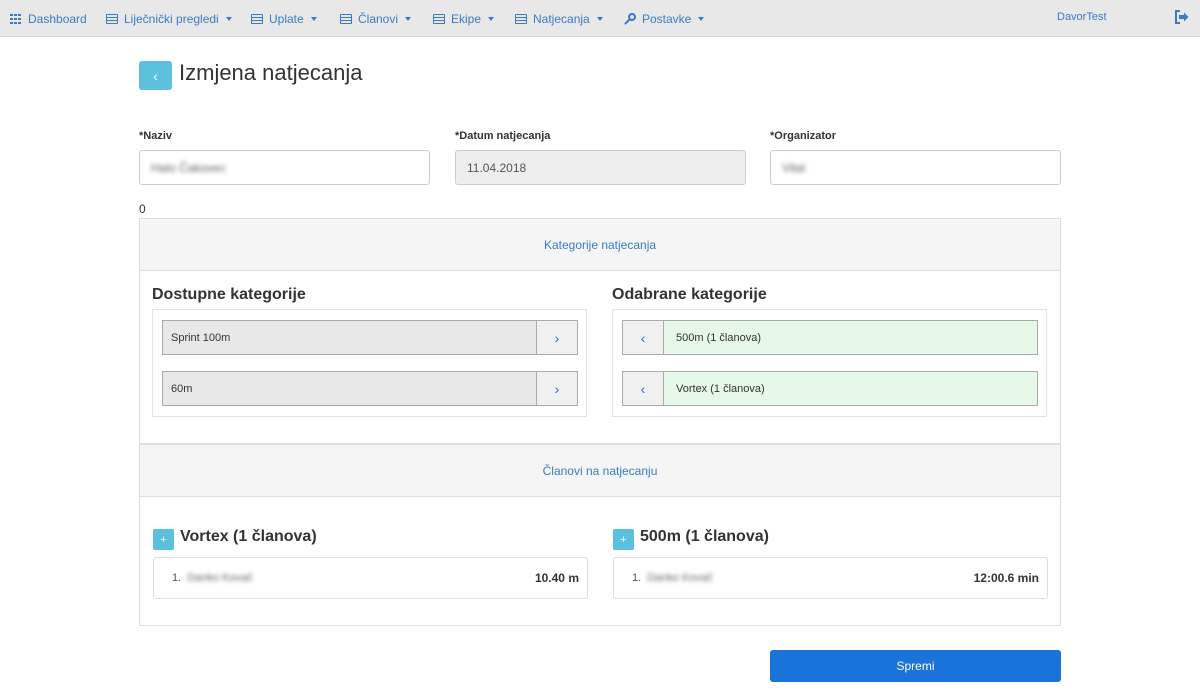 Image resolution: width=1200 pixels, height=697 pixels. I want to click on nav-postavke: Postavke, so click(664, 18).